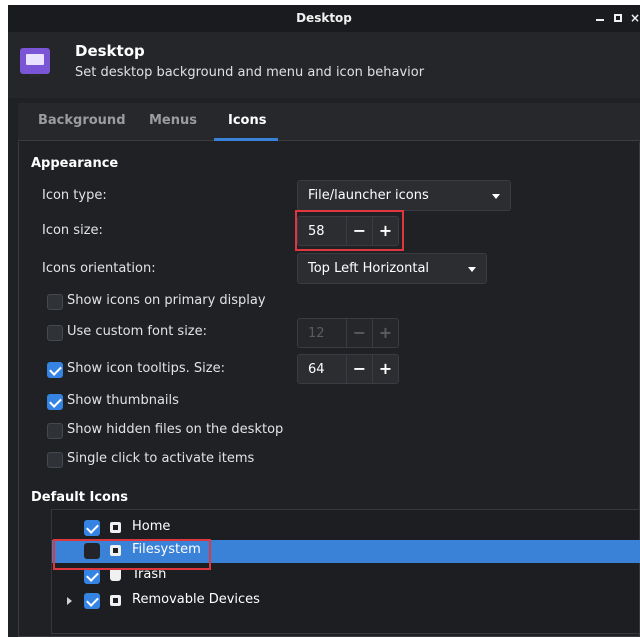  What do you see at coordinates (69, 601) in the screenshot?
I see `expander-arrow-icon` at bounding box center [69, 601].